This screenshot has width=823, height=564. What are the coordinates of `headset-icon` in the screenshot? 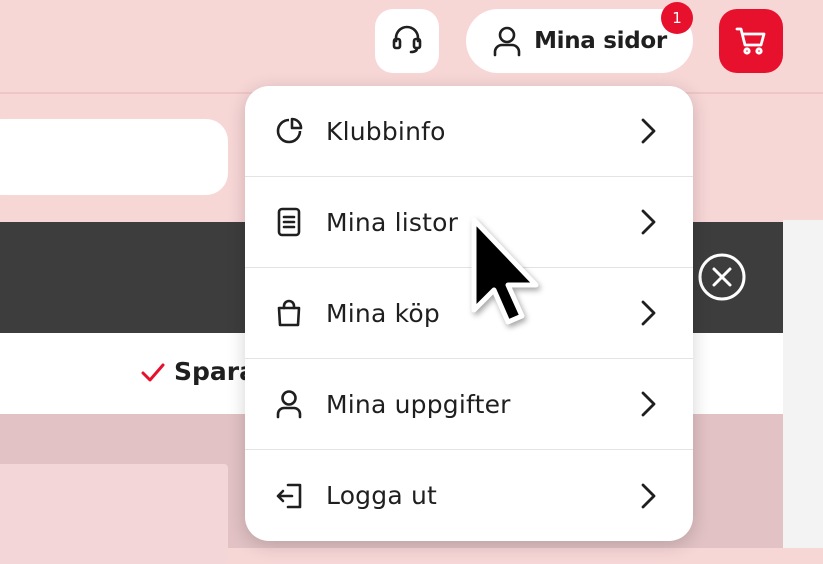 It's located at (407, 41).